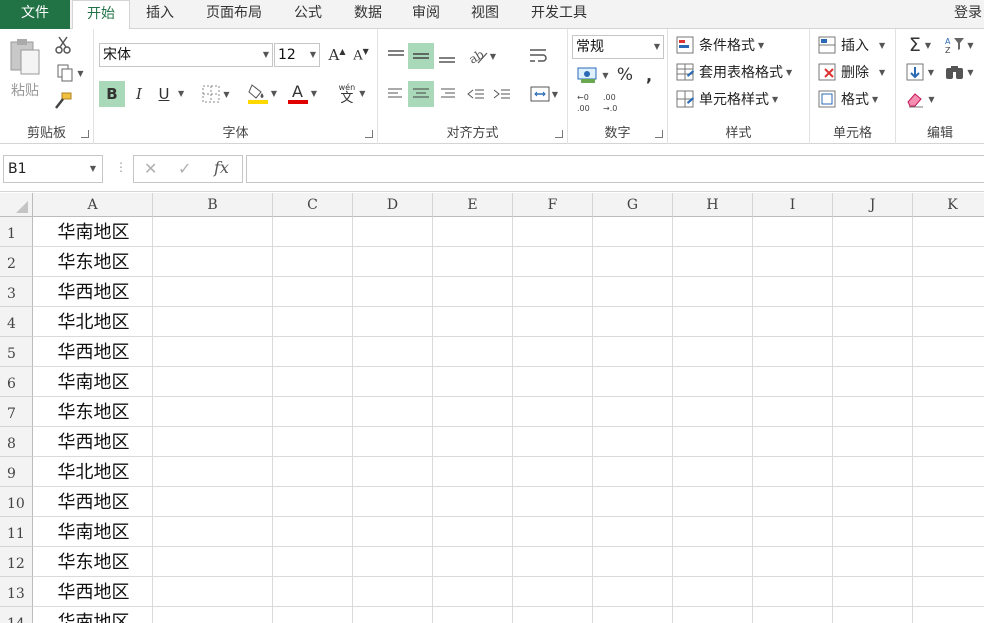 This screenshot has height=623, width=984. Describe the element at coordinates (559, 14) in the screenshot. I see `tab-developer: 开发工具` at that location.